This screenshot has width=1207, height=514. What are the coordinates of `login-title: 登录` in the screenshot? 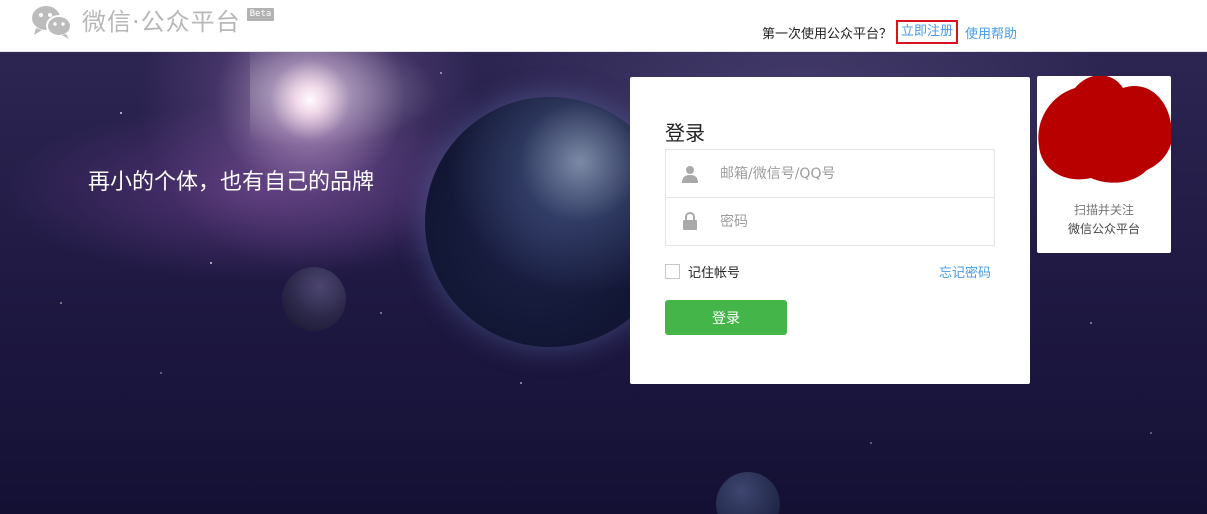 It's located at (685, 133).